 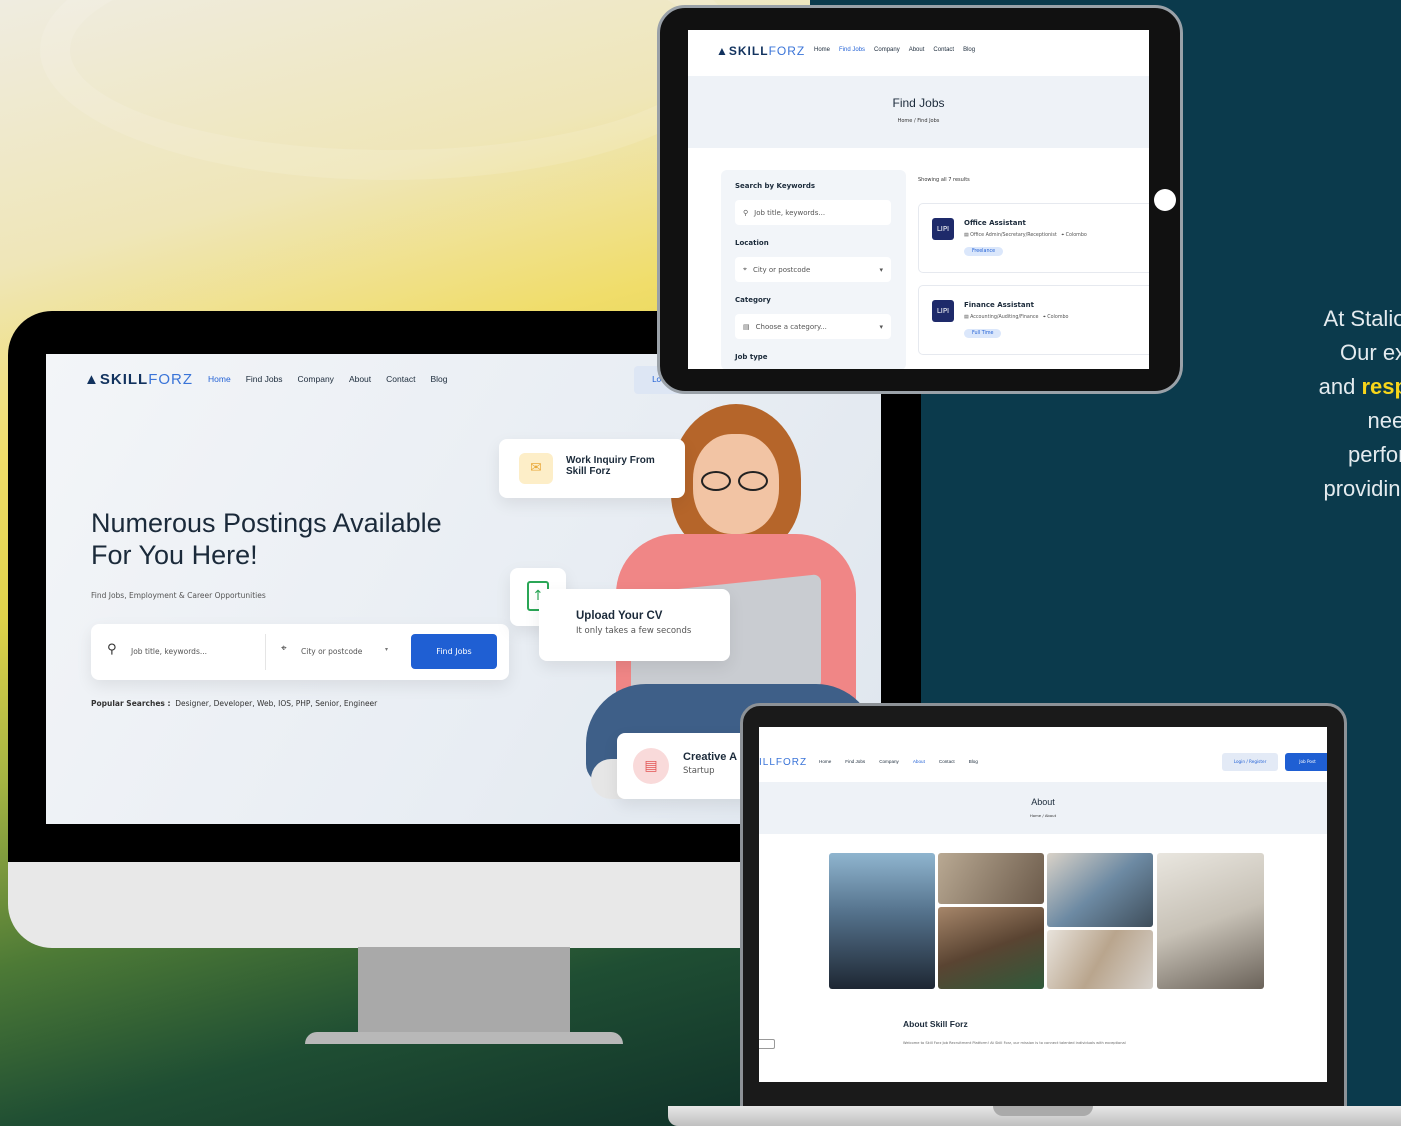 What do you see at coordinates (983, 333) in the screenshot?
I see `job-type-badge: Full Time` at bounding box center [983, 333].